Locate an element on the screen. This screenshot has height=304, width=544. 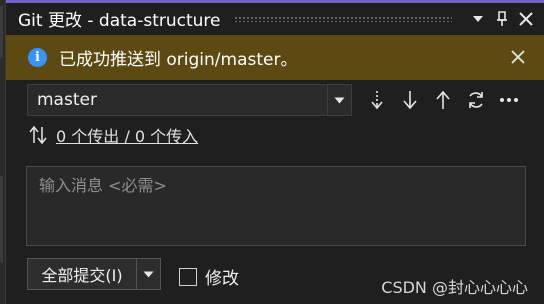
watermark: CSDN @封心心心心 is located at coordinates (454, 287).